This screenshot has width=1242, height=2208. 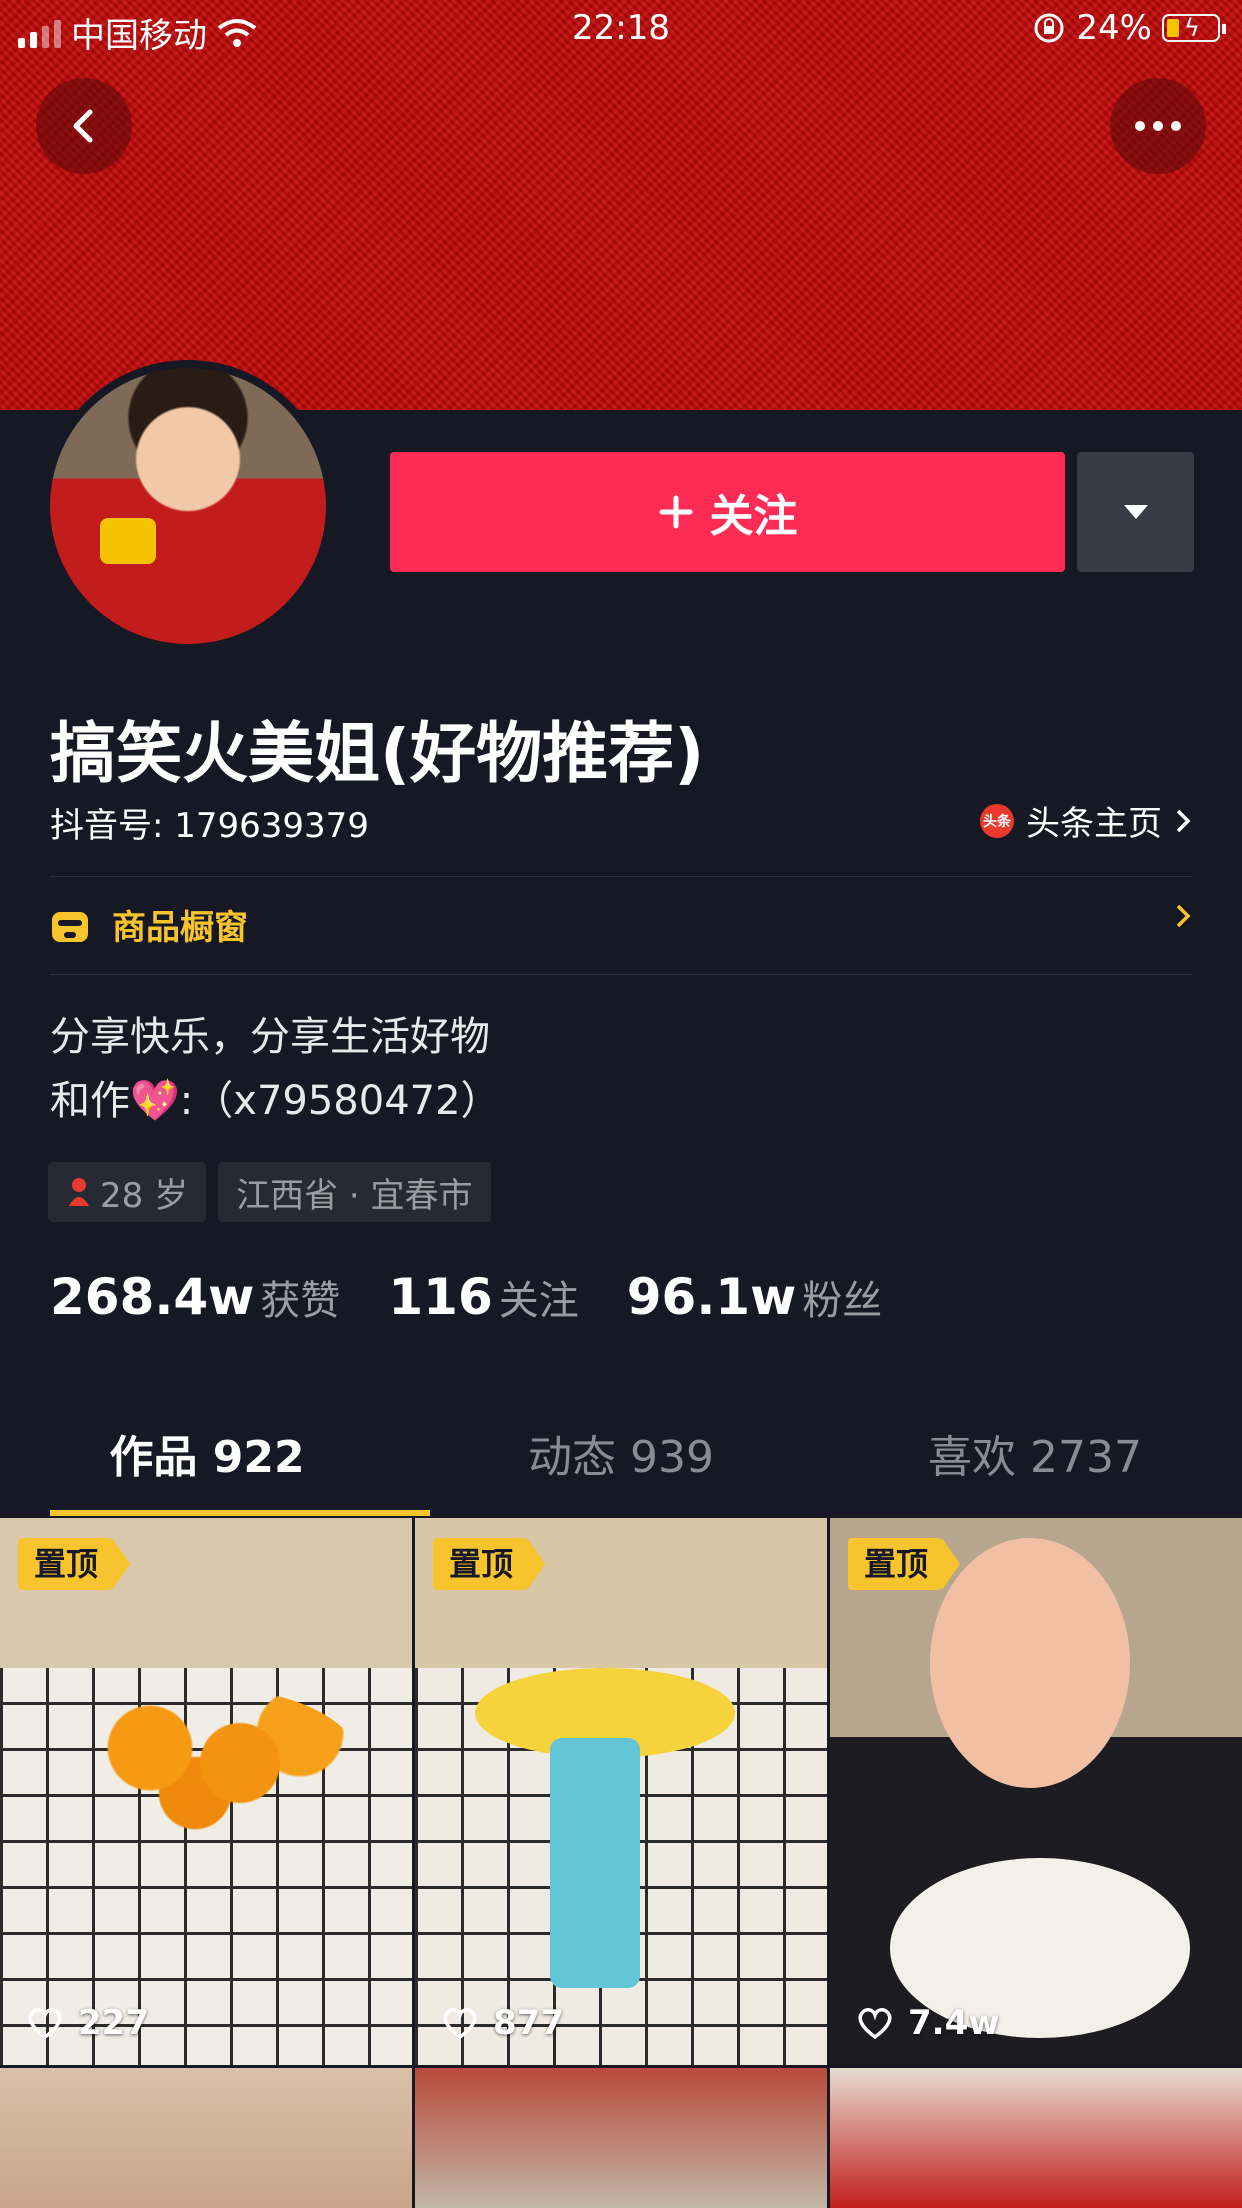 I want to click on profile-tags: 28 岁 江西省 · 宜春市, so click(x=269, y=1192).